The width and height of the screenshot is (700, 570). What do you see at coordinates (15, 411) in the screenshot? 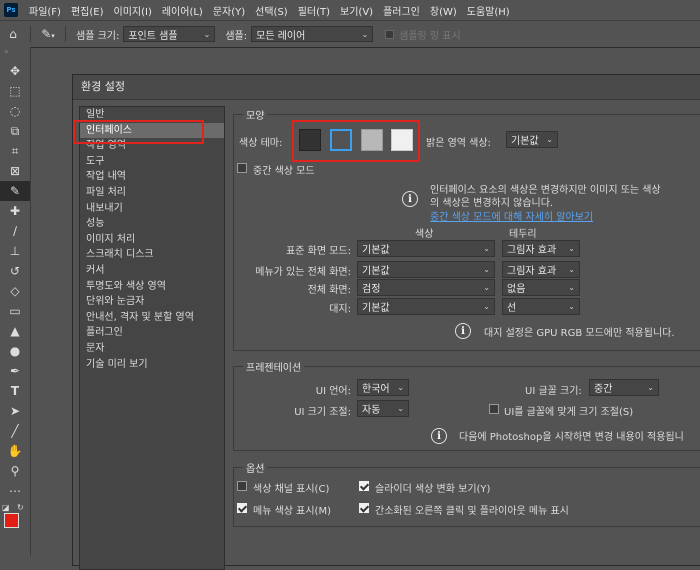
I see `path-select-tool-icon: ➤` at bounding box center [15, 411].